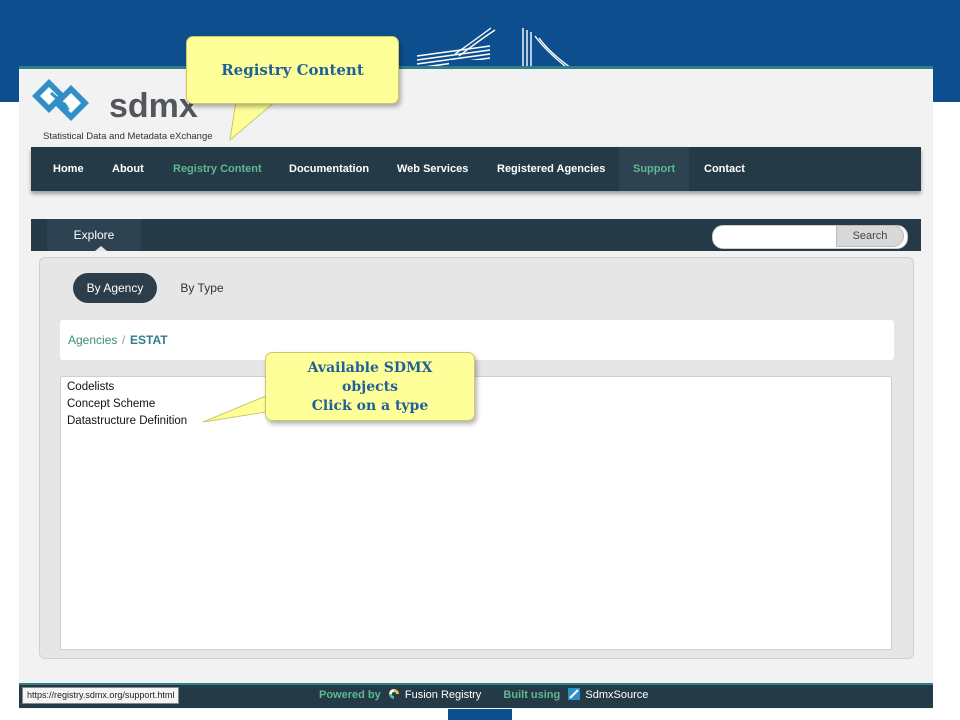  Describe the element at coordinates (94, 235) in the screenshot. I see `tab-explore: Explore` at that location.